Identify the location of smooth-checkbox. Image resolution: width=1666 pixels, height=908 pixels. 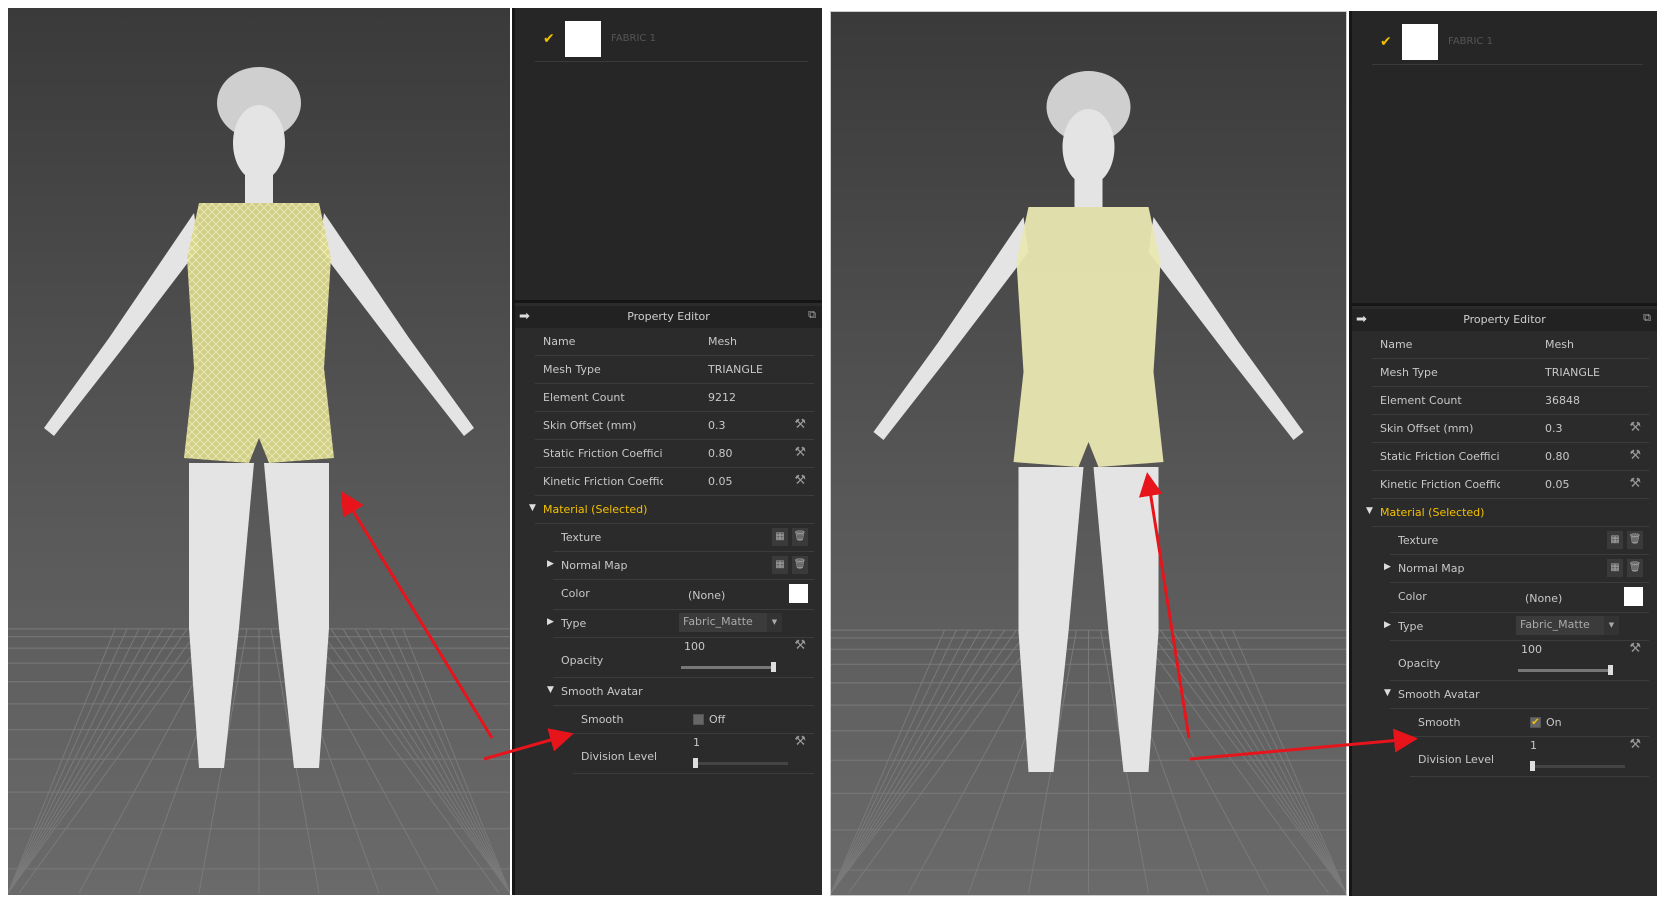
(698, 719).